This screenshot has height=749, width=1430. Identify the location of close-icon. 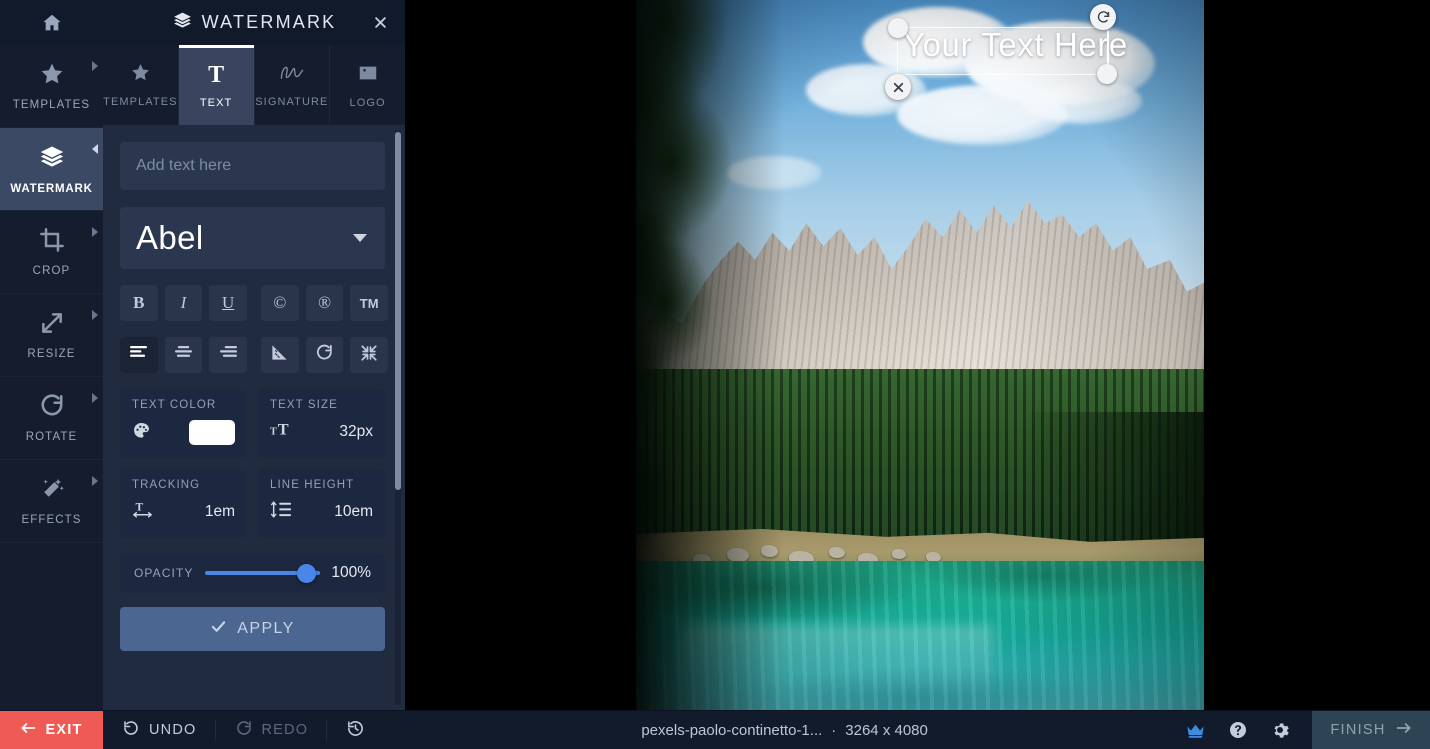
(380, 23).